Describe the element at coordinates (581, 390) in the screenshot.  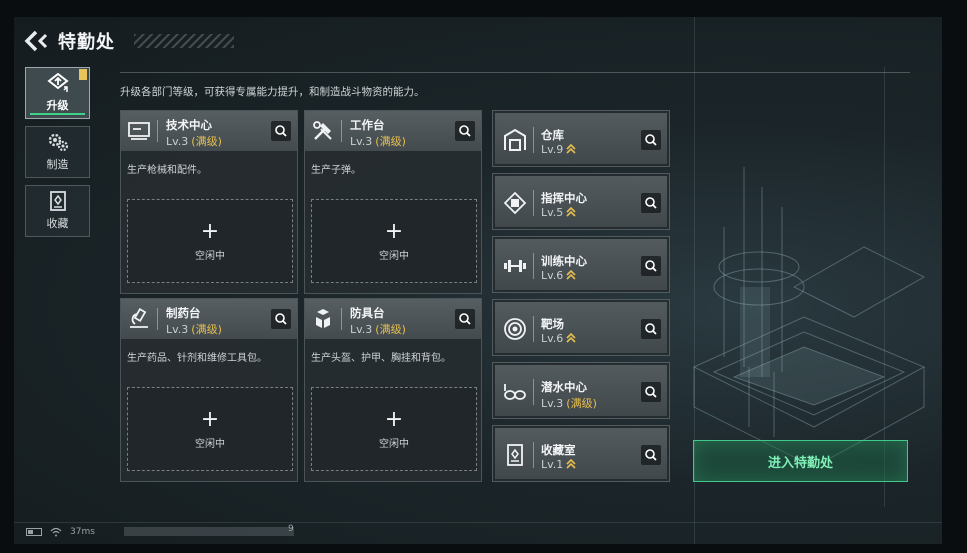
I see `building-card-diving-center: 潜水中心 Lv.3 (满级)` at that location.